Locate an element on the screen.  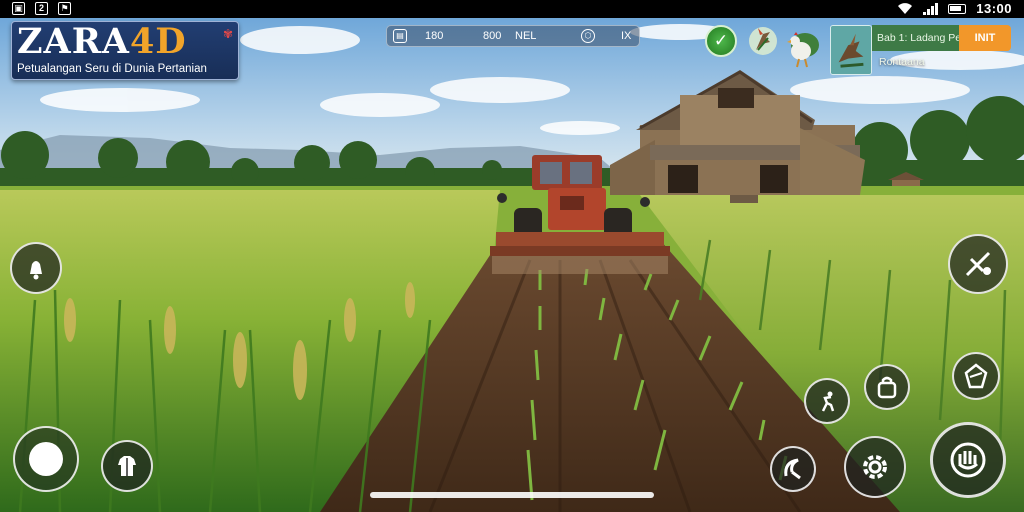
signal-icon is located at coordinates (931, 8).